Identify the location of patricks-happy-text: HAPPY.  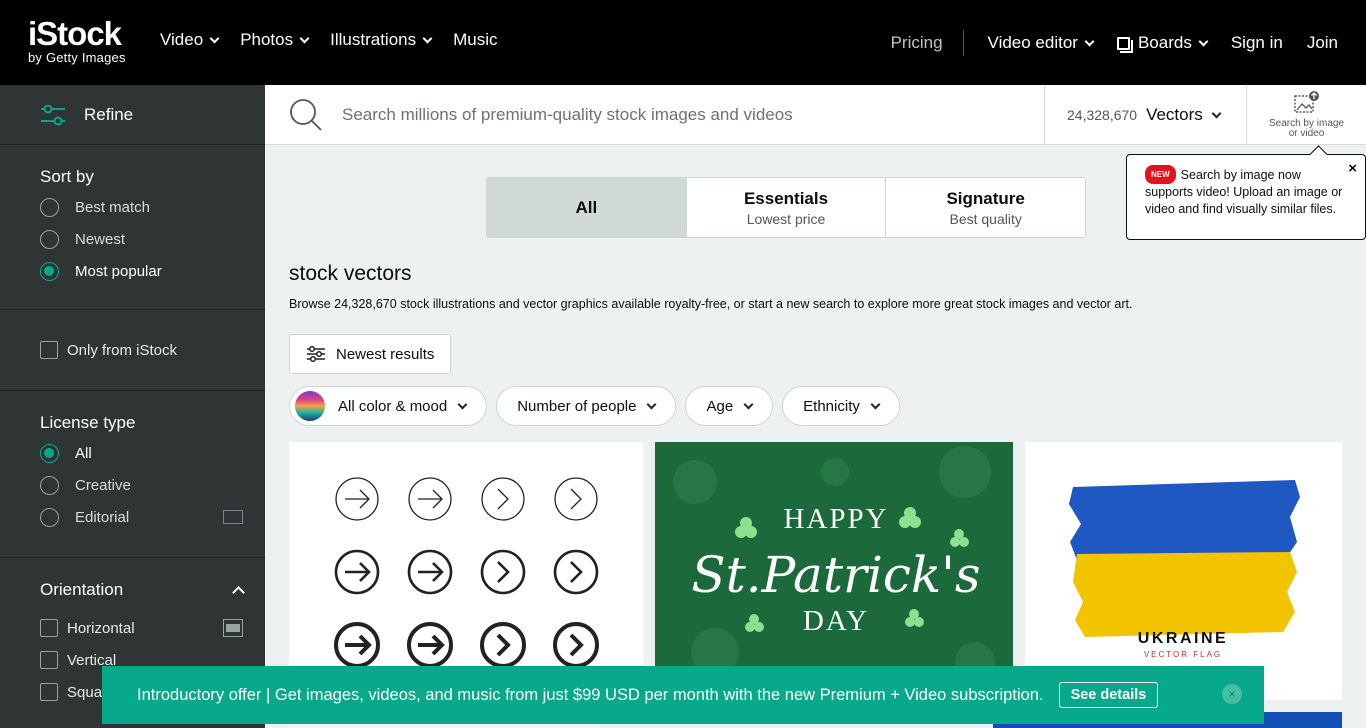
(835, 519).